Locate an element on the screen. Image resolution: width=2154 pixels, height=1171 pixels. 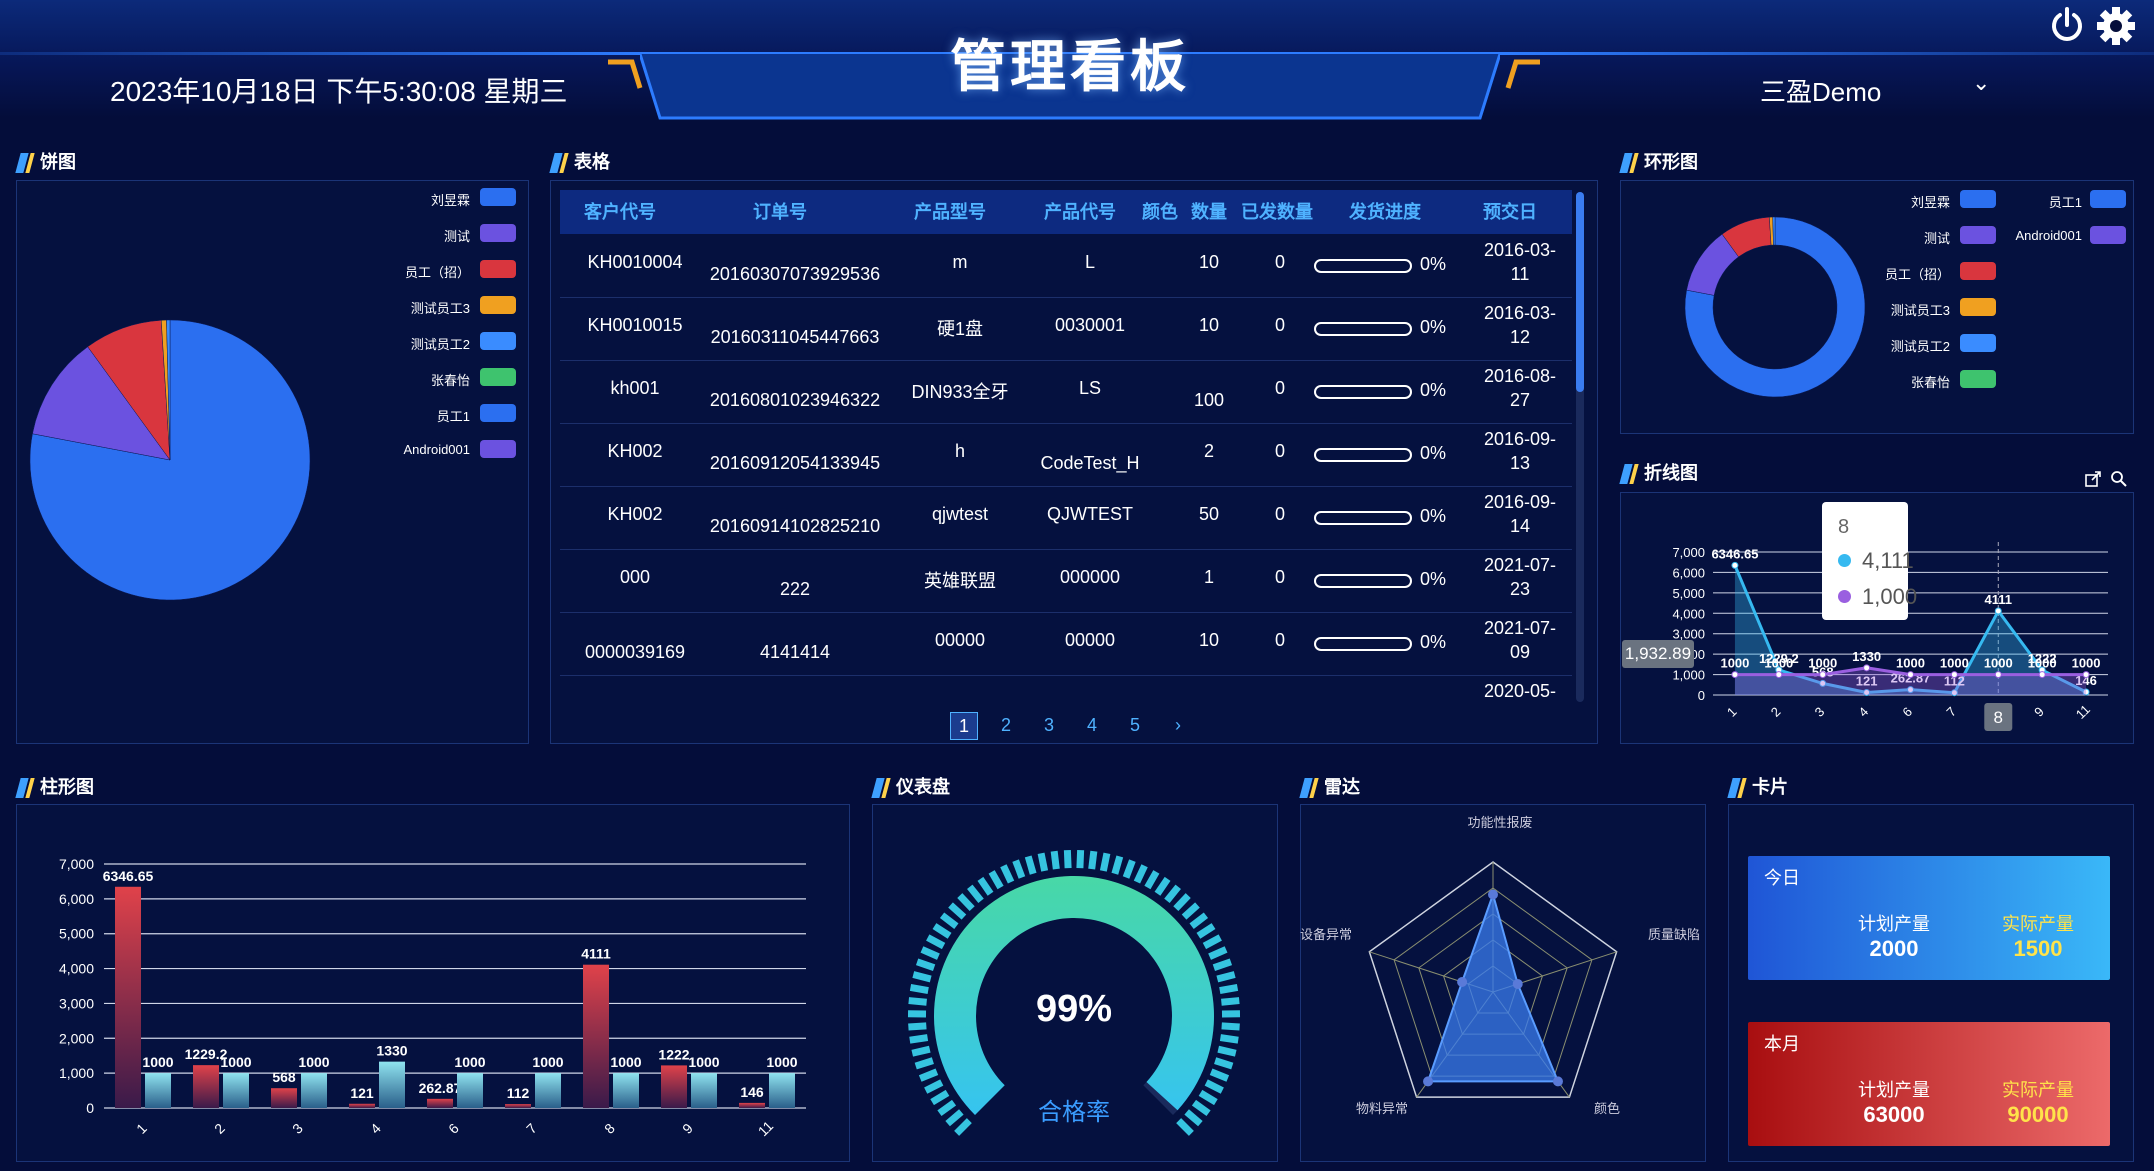
next-page-button: › is located at coordinates (1178, 725).